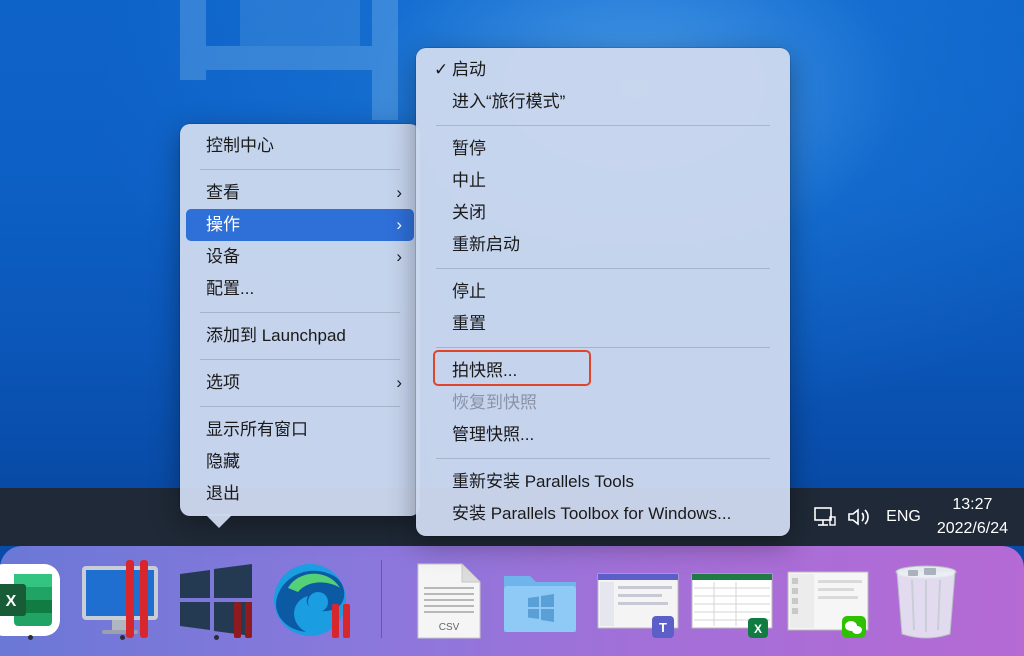  What do you see at coordinates (469, 212) in the screenshot?
I see `menu-item-label: 关闭` at bounding box center [469, 212].